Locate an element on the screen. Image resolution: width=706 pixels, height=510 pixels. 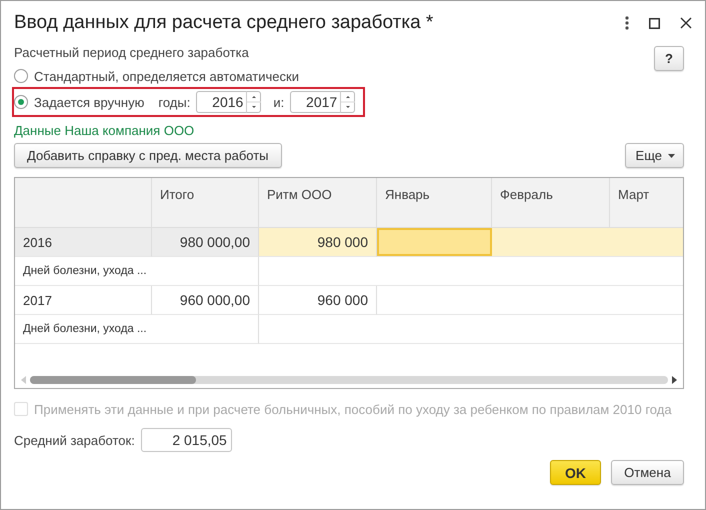
table-cell: 980 000,00 is located at coordinates (205, 242).